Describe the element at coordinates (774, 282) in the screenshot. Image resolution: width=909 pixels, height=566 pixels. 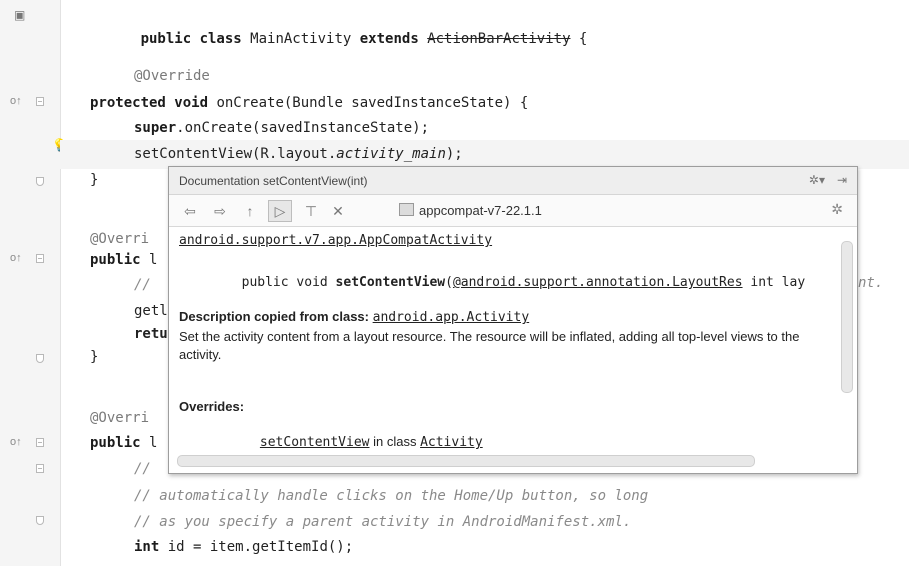
I see `sig-rest: int lay` at that location.